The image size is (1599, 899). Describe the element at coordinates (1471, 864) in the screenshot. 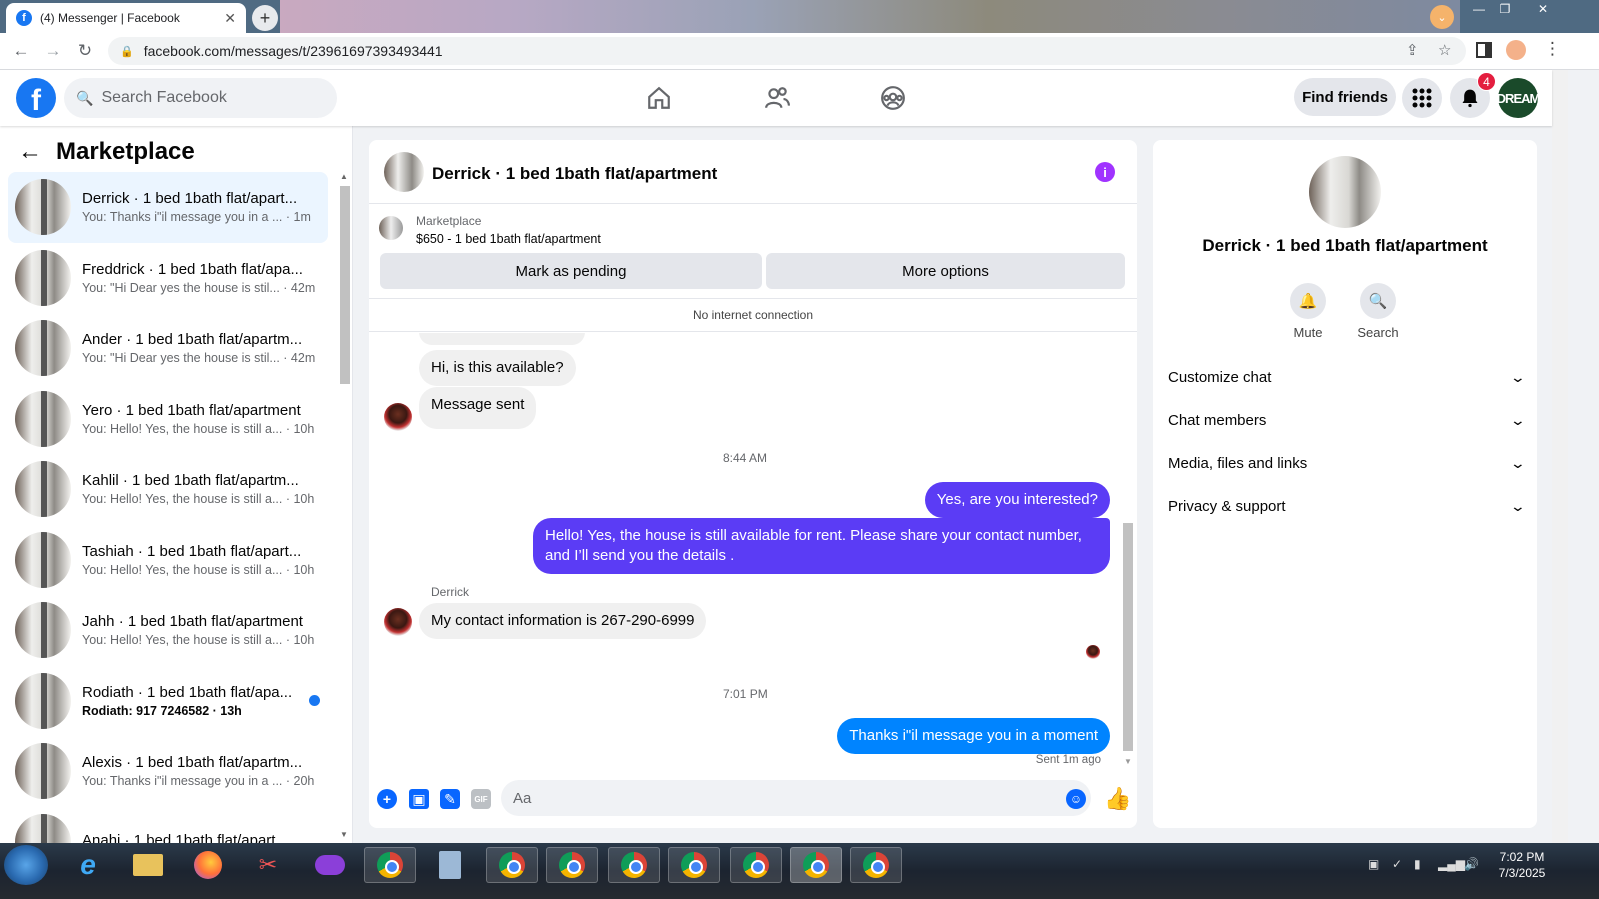

I see `tray-volume-icon: 🔊` at that location.